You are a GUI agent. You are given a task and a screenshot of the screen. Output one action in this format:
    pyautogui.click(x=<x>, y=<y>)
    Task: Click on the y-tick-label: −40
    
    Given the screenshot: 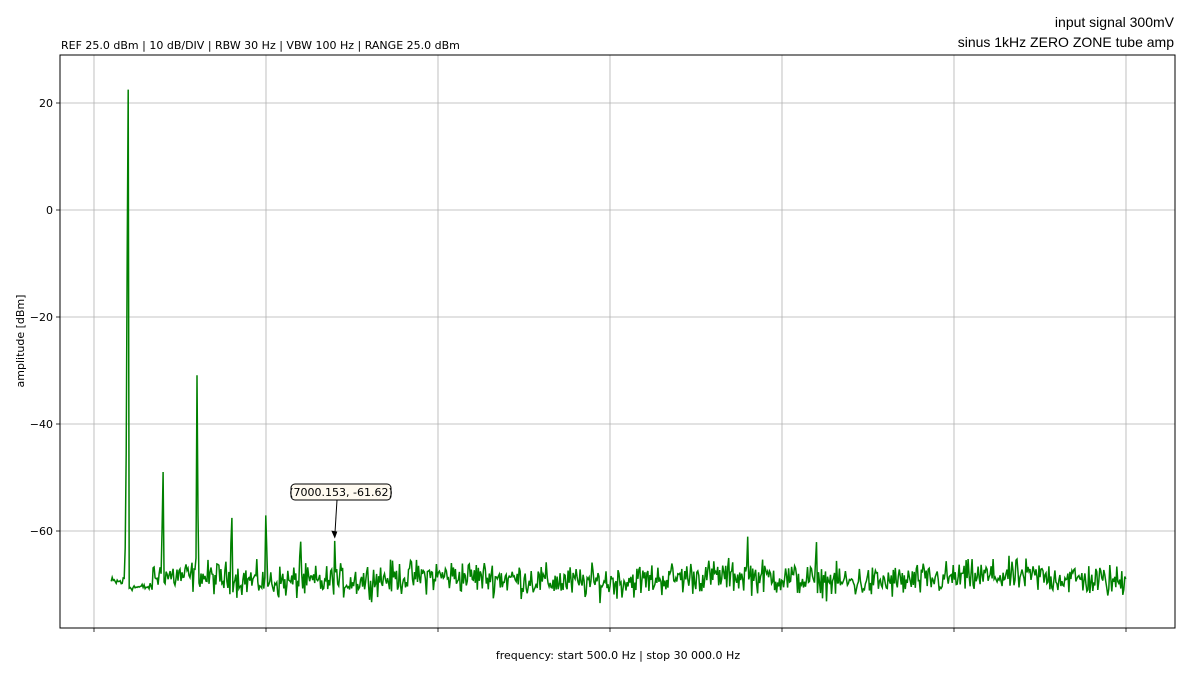 What is the action you would take?
    pyautogui.click(x=41, y=424)
    